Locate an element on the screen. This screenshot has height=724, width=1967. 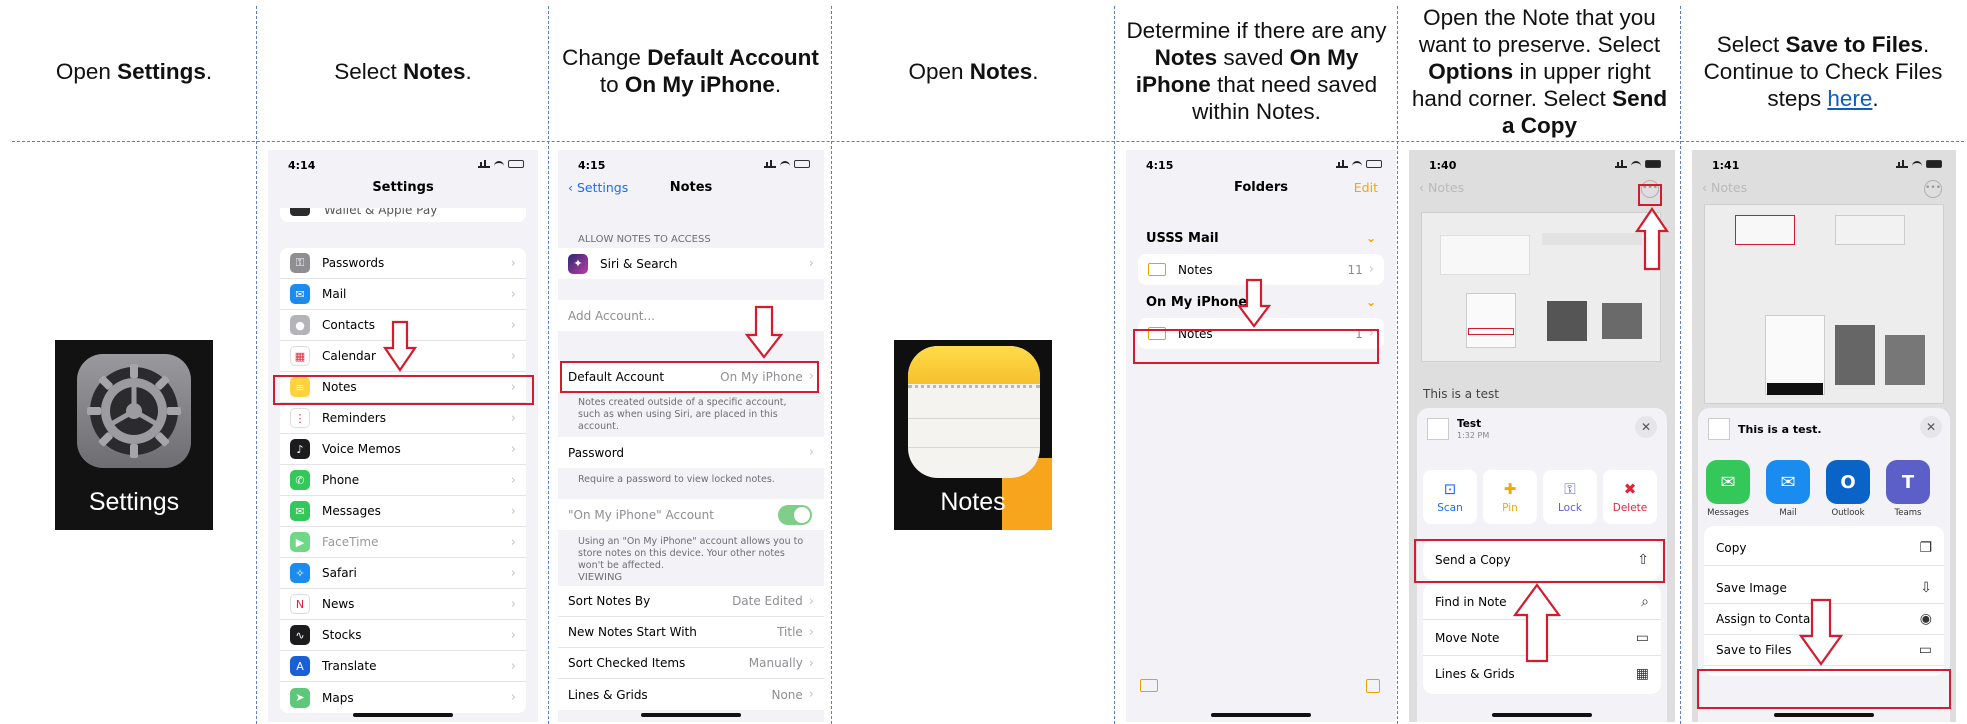
outlook-app-icon: O is located at coordinates (1848, 482).